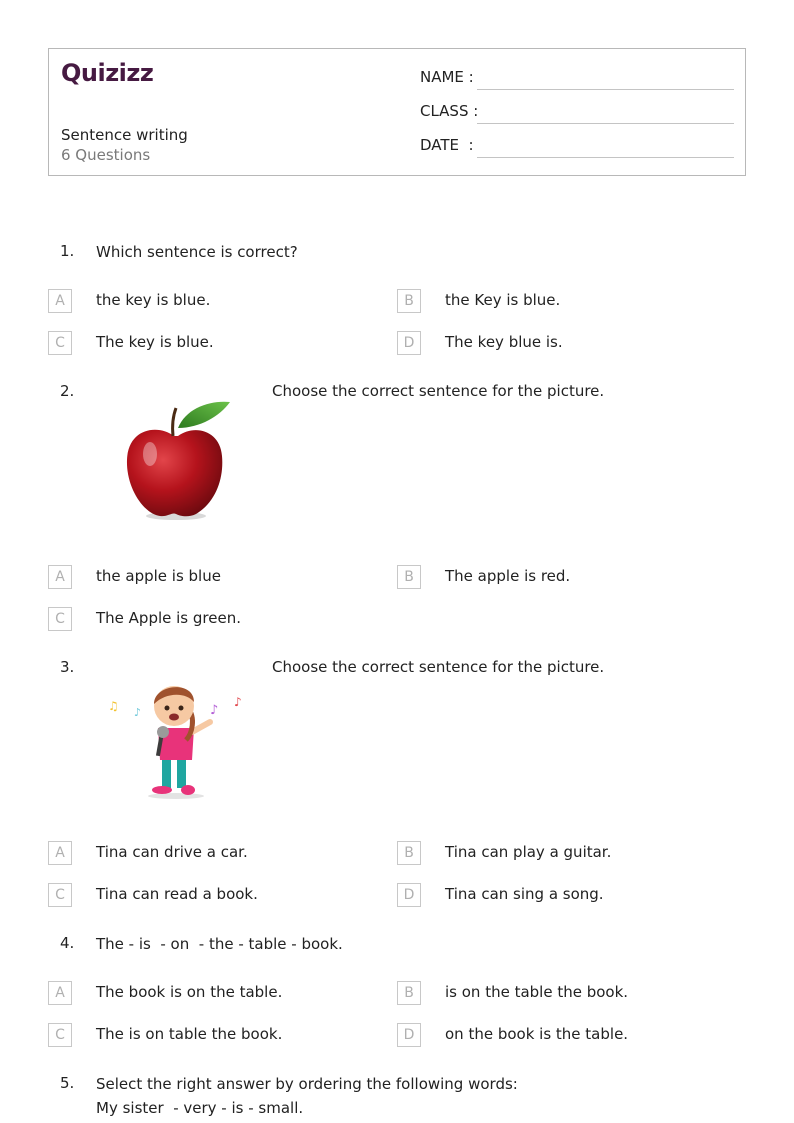  I want to click on date-label: DATE :, so click(447, 145).